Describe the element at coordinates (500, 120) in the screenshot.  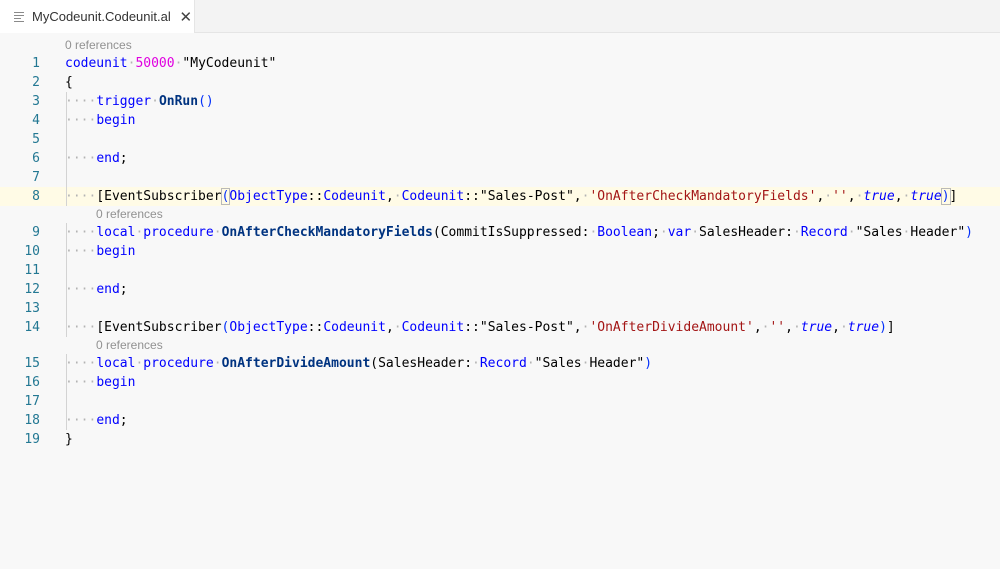
I see `code-line: 4 ····begin` at that location.